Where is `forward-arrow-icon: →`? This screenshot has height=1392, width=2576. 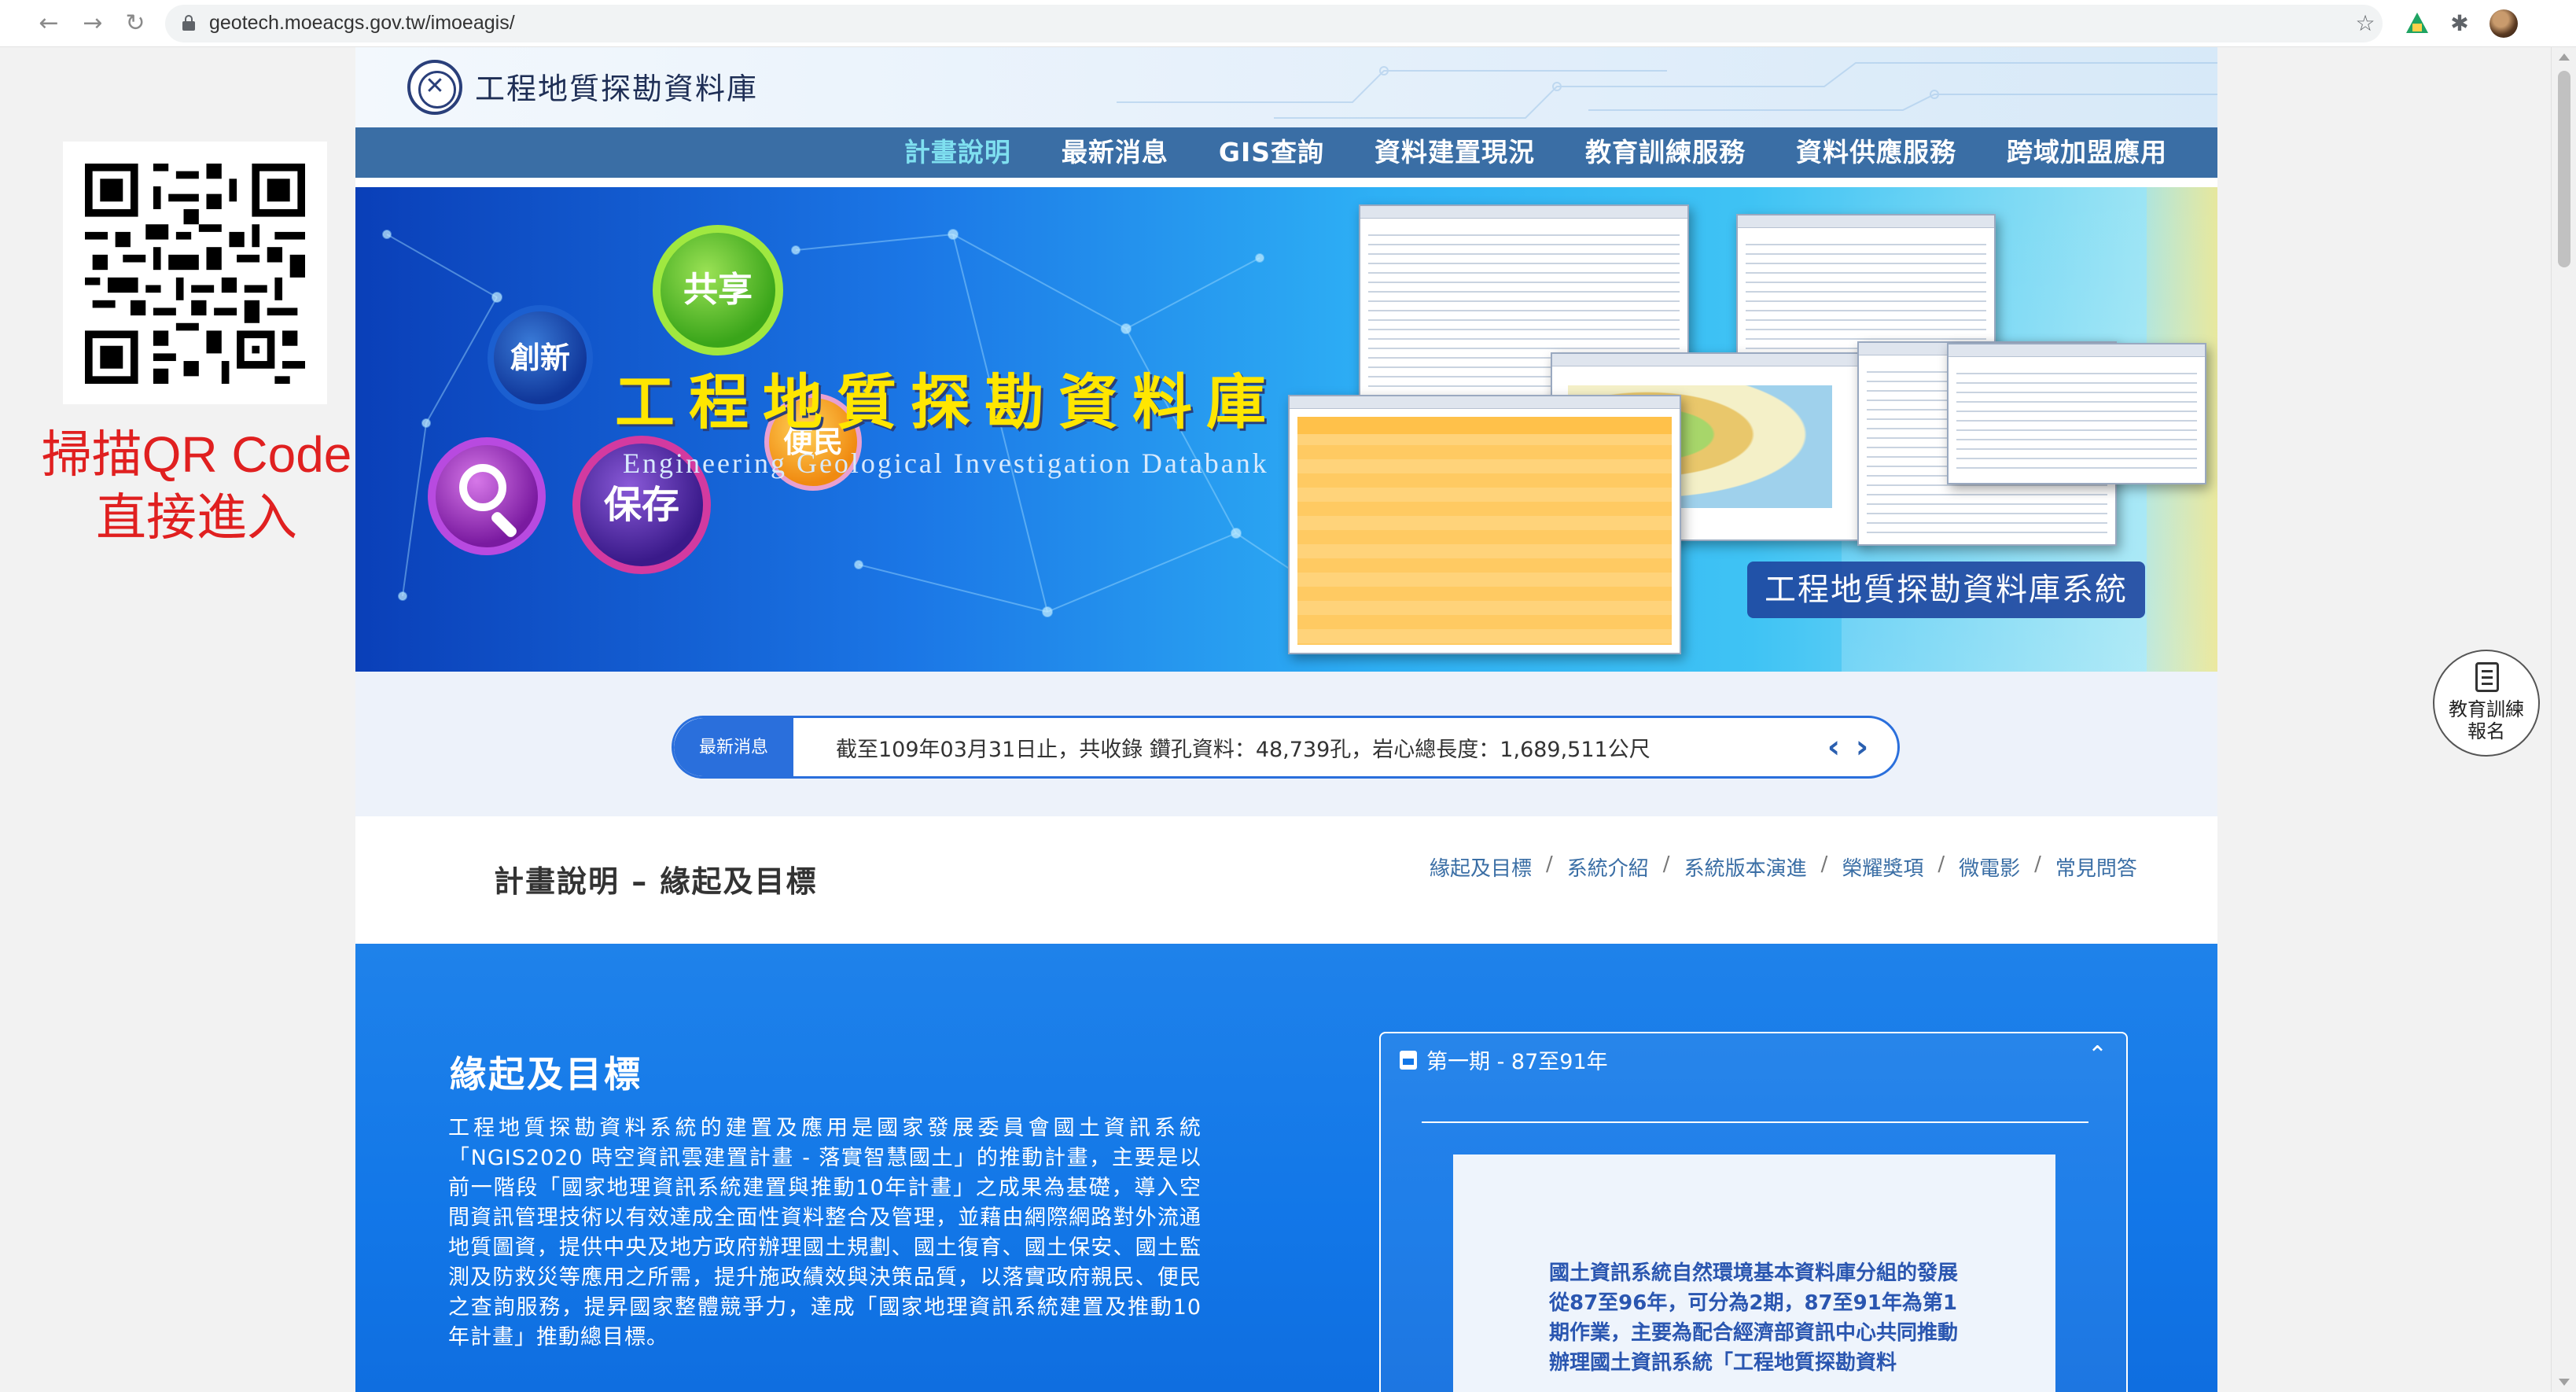
forward-arrow-icon: → is located at coordinates (93, 24).